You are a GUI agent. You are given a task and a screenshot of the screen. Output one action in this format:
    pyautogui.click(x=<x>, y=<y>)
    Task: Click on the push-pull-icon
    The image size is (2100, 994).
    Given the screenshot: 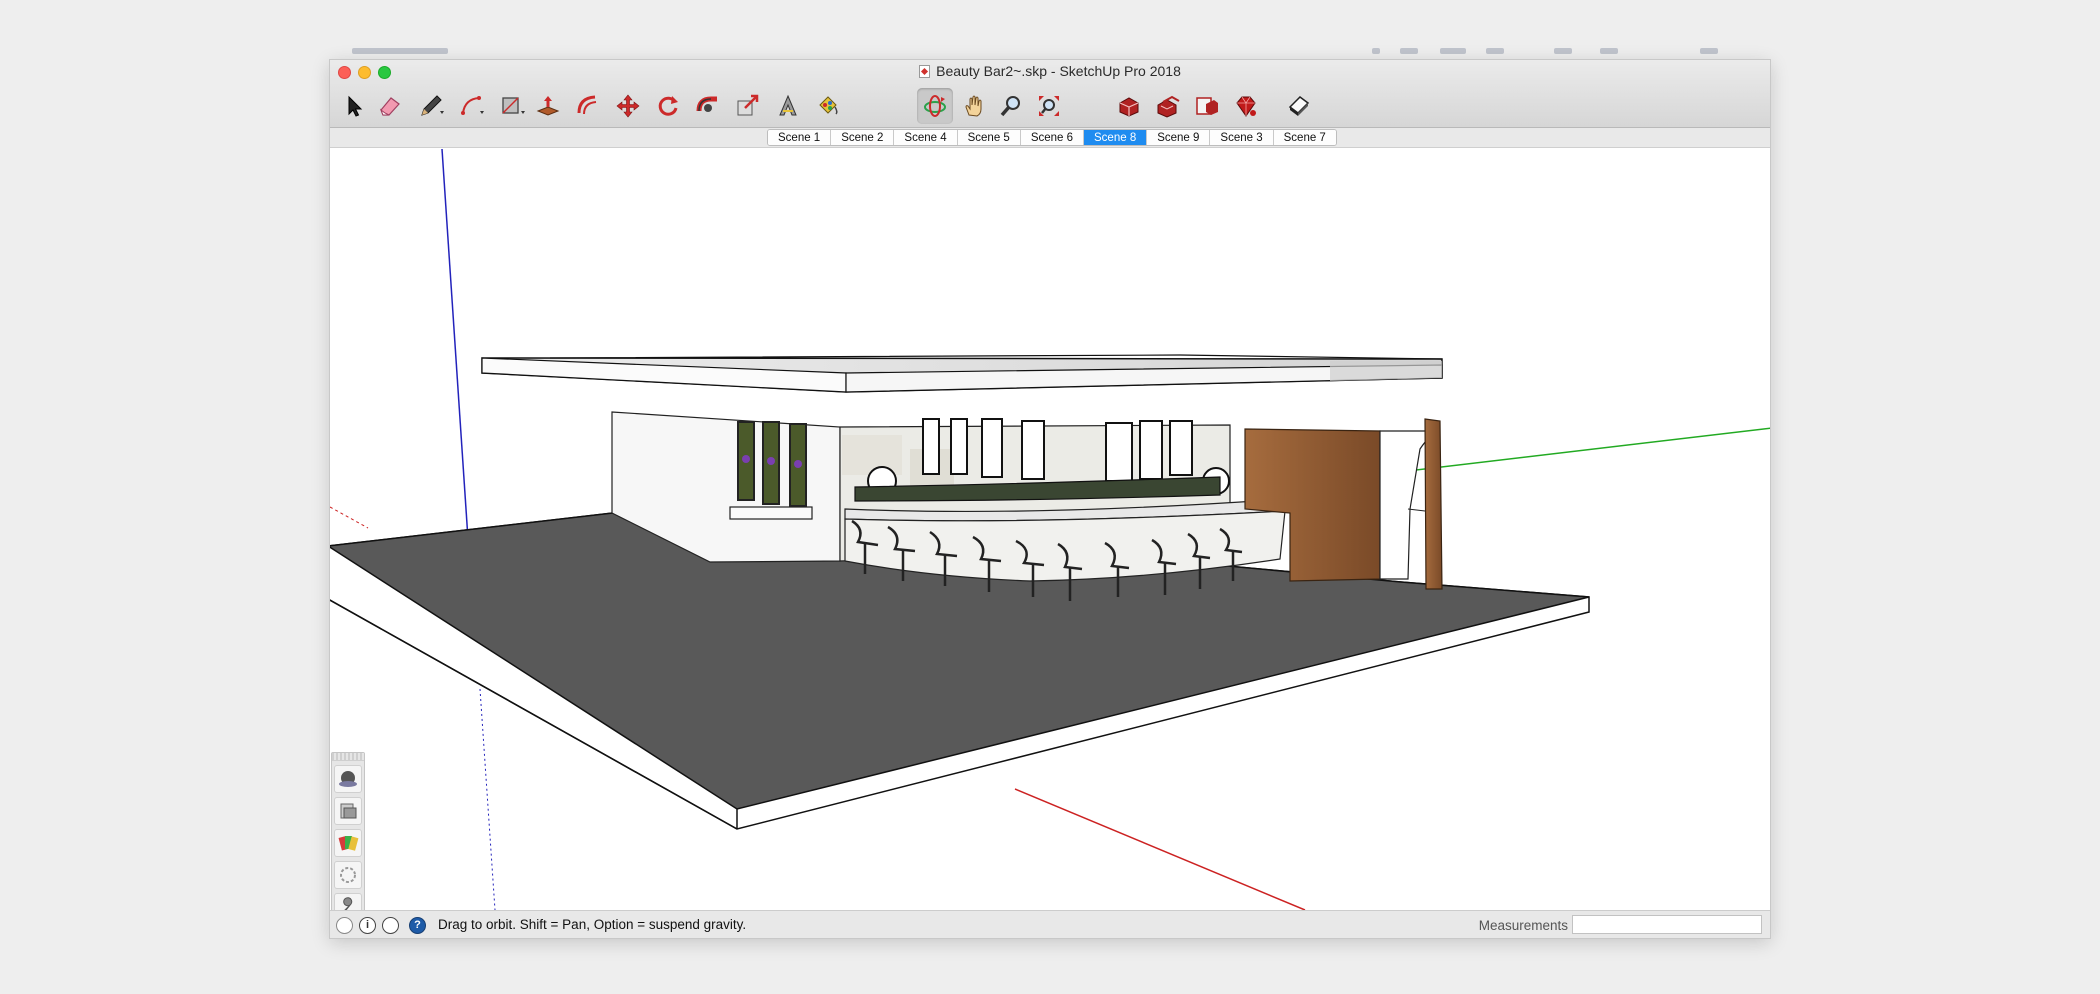 What is the action you would take?
    pyautogui.click(x=548, y=106)
    